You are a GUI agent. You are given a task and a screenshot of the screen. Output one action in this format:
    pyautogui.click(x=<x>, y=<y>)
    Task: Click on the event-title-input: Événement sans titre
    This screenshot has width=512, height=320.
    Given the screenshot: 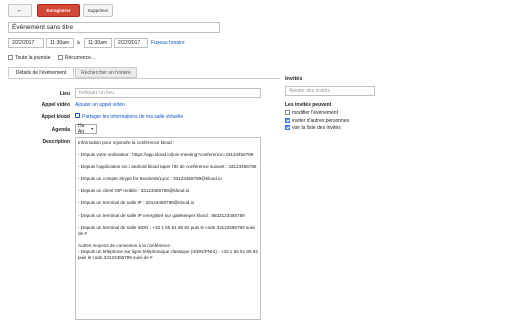 What is the action you would take?
    pyautogui.click(x=114, y=27)
    